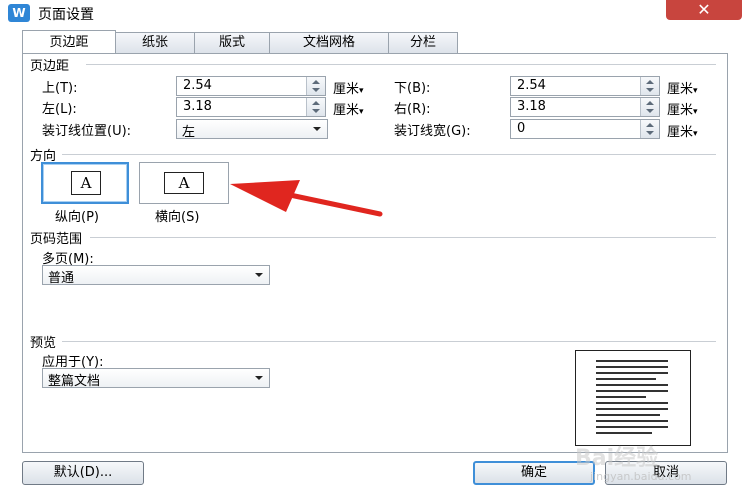 The width and height of the screenshot is (750, 500). Describe the element at coordinates (585, 86) in the screenshot. I see `bottom-margin-input: 2.54` at that location.